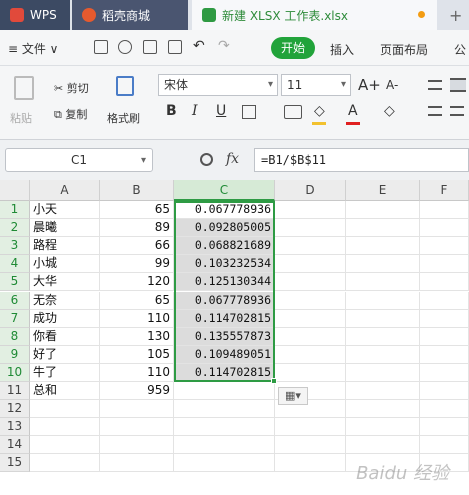 This screenshot has height=495, width=469. Describe the element at coordinates (293, 112) in the screenshot. I see `merge-icon` at that location.